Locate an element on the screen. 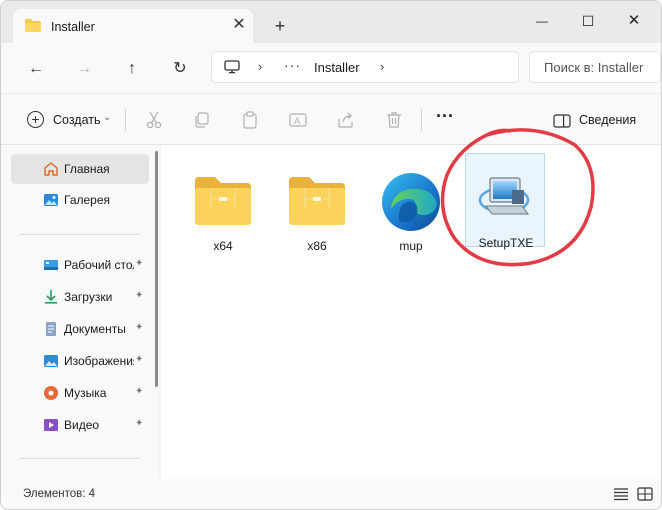 This screenshot has width=662, height=510. sidebar-item-pictures: Изображения ✦ is located at coordinates (80, 361).